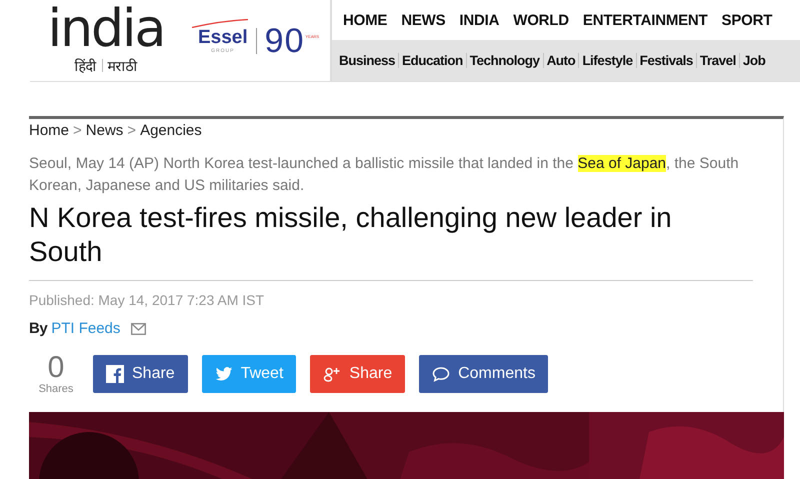 The image size is (800, 479). What do you see at coordinates (560, 60) in the screenshot?
I see `subnav-link: Auto` at bounding box center [560, 60].